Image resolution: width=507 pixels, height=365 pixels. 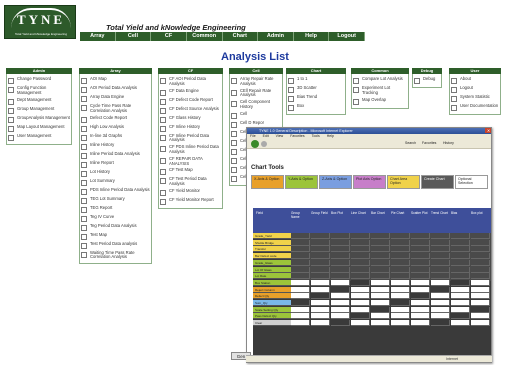 What do you see at coordinates (347, 36) in the screenshot?
I see `nav-logout: Logout` at bounding box center [347, 36].